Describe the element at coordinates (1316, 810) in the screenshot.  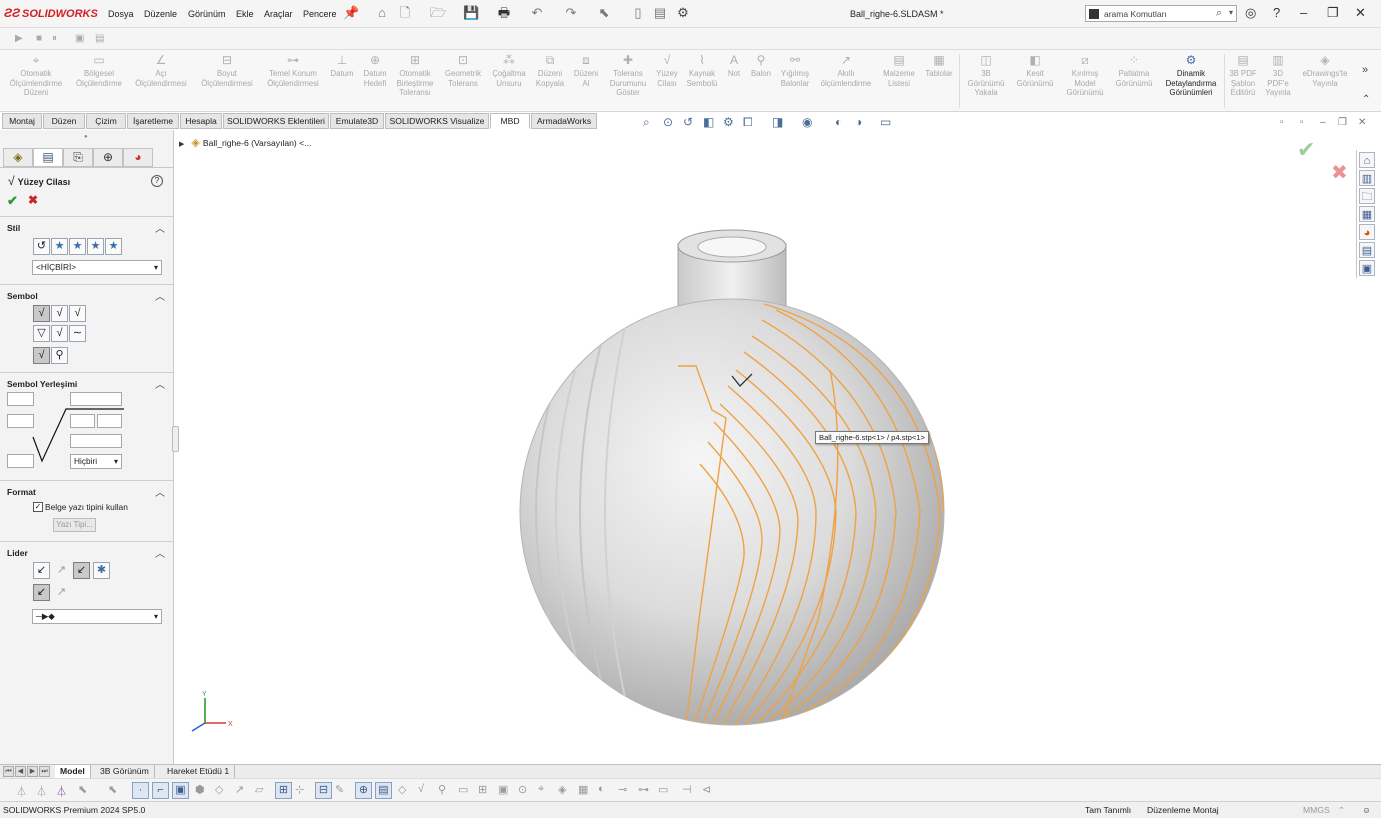
I see `unit-system-selector: MMGS` at that location.